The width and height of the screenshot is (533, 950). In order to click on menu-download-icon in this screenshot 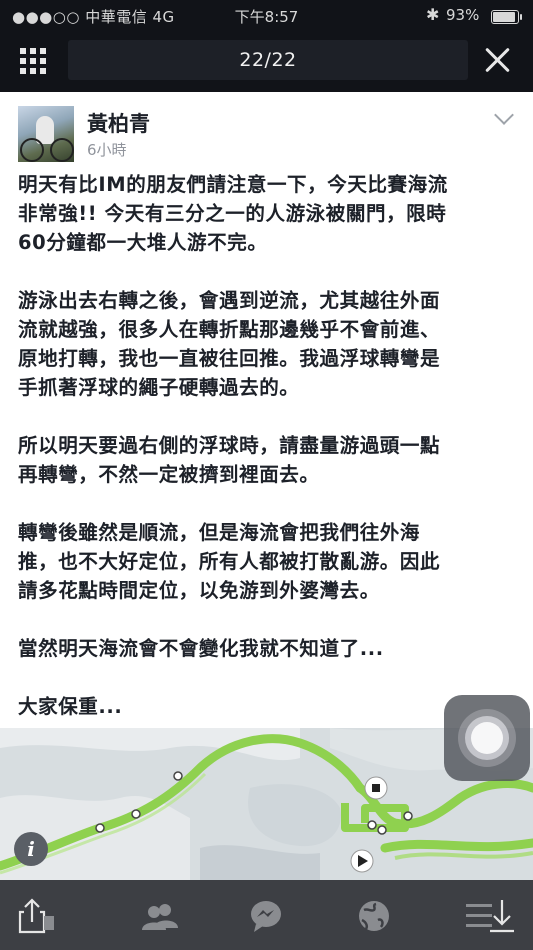, I will do `click(490, 916)`.